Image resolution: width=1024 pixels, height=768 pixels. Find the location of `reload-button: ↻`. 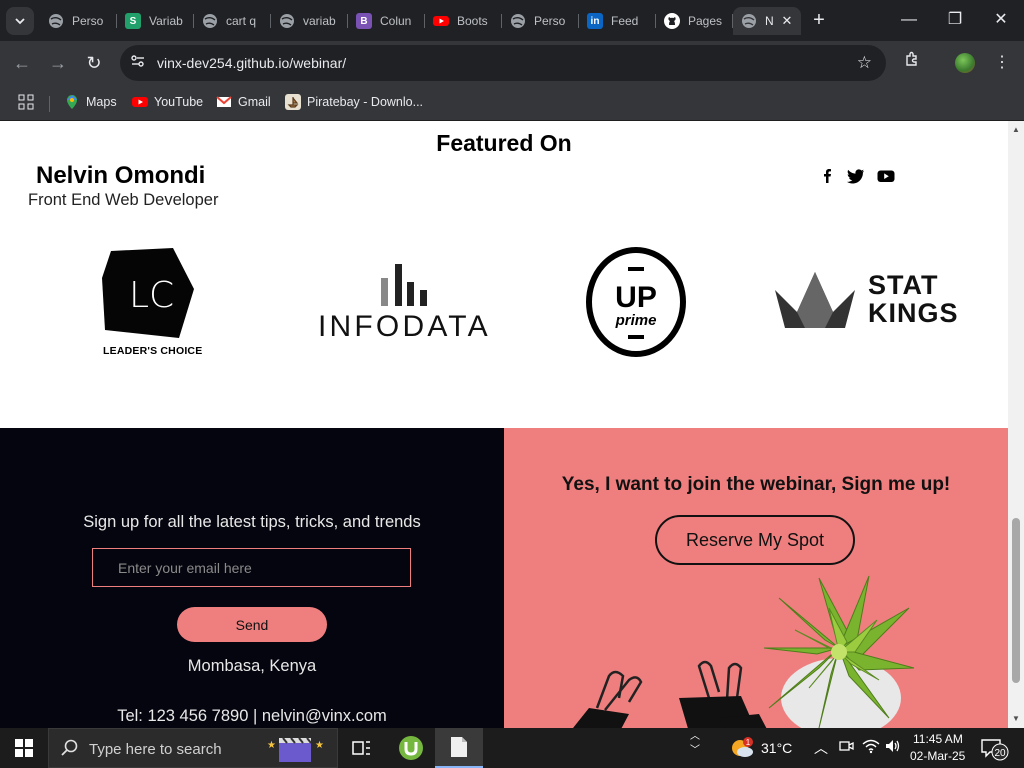

reload-button: ↻ is located at coordinates (94, 63).